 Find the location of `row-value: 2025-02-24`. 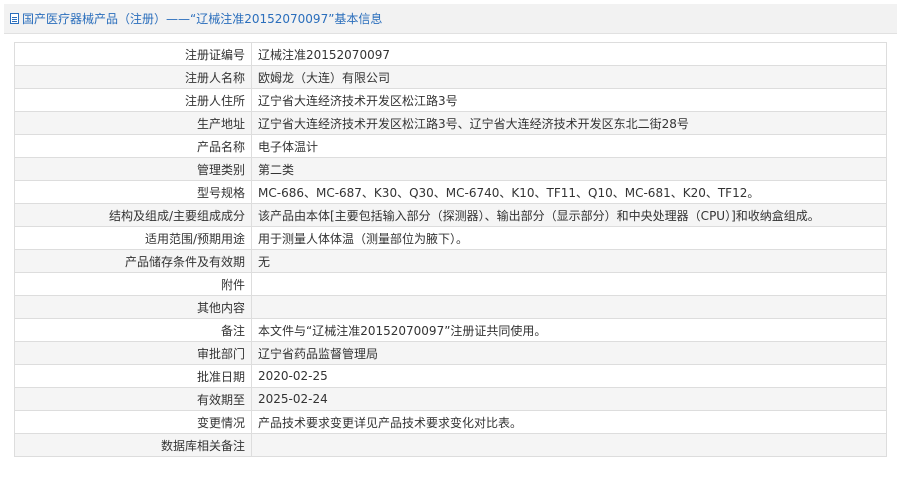

row-value: 2025-02-24 is located at coordinates (569, 399).